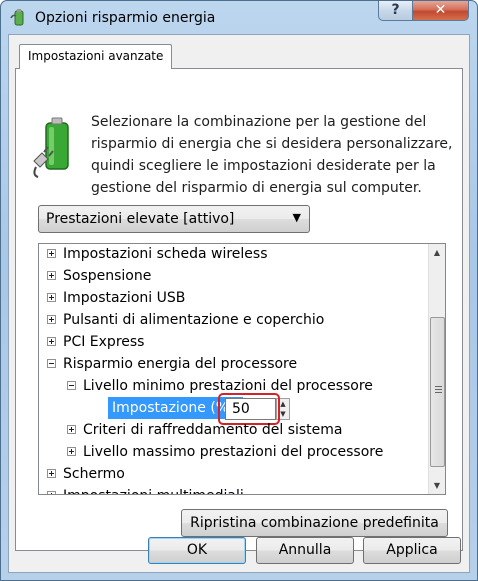 This screenshot has width=478, height=581. I want to click on cancel-button: Annulla, so click(305, 550).